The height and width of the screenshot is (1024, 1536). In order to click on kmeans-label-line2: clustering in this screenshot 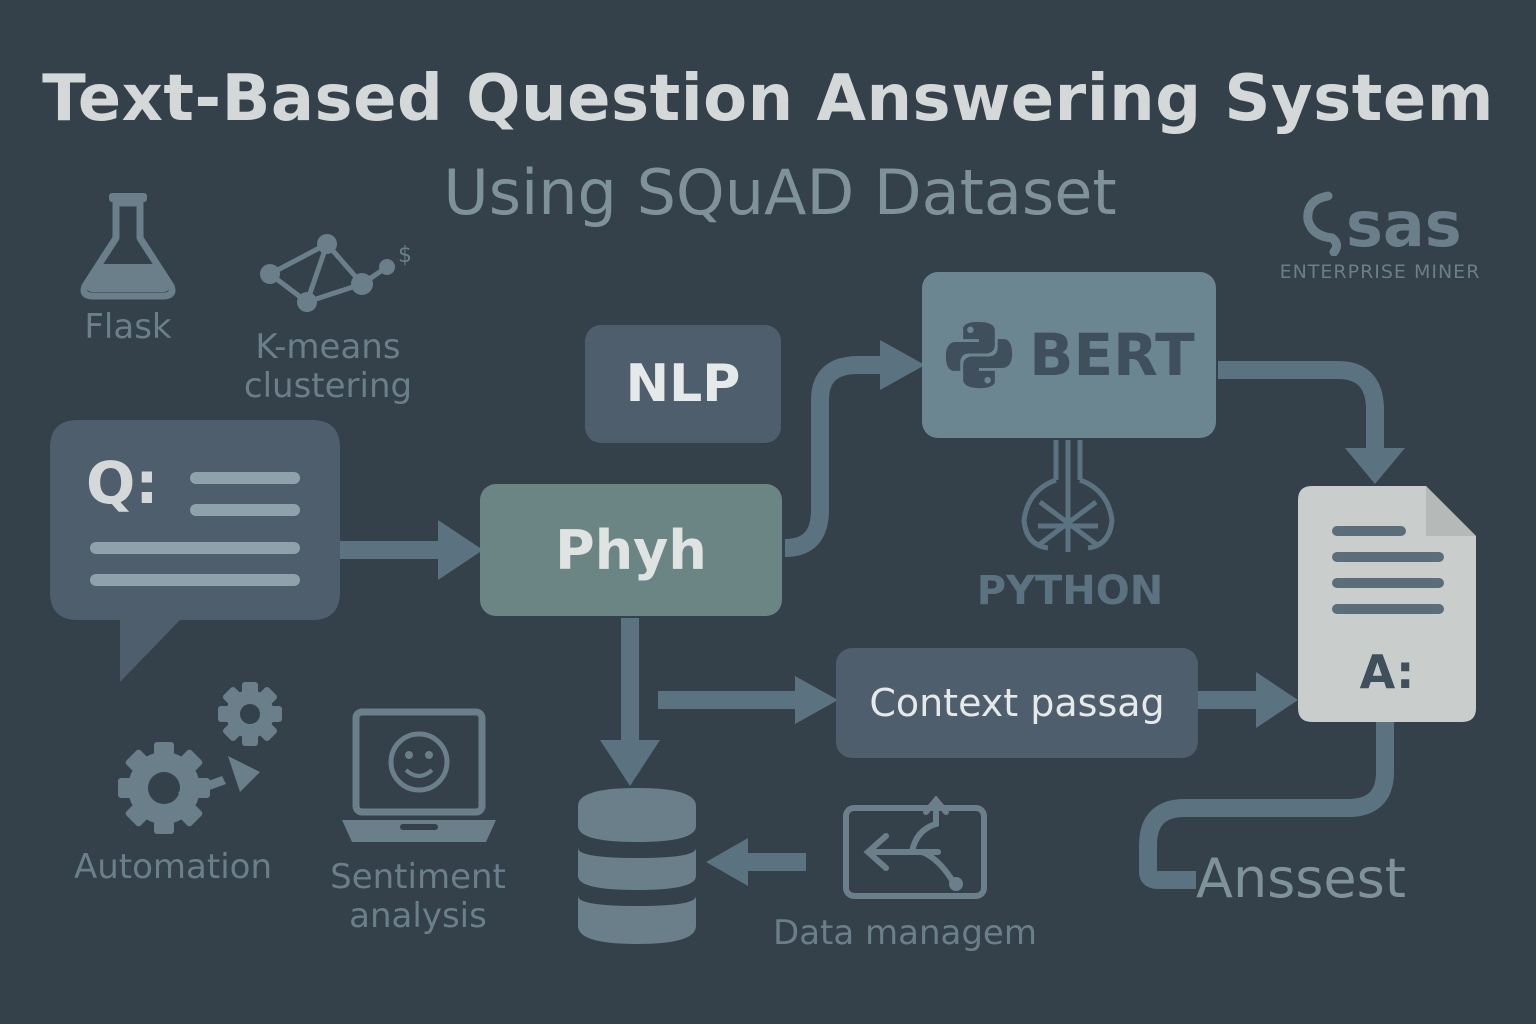, I will do `click(328, 386)`.